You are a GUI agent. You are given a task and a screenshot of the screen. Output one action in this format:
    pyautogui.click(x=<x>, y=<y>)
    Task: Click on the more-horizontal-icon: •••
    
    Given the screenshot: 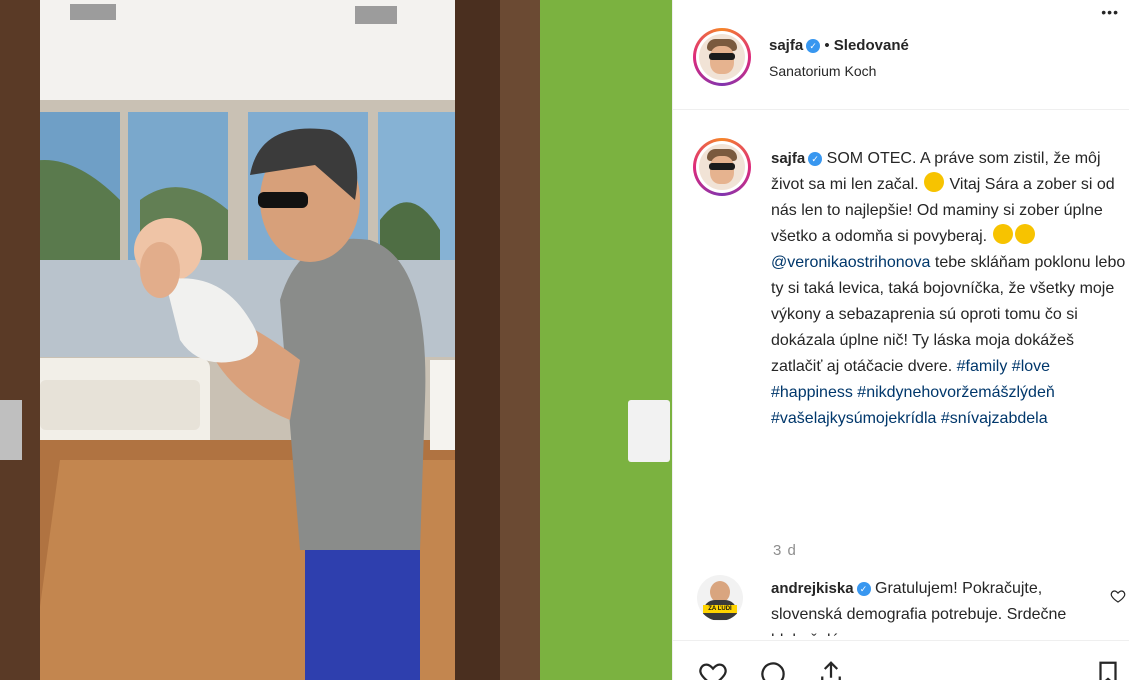 What is the action you would take?
    pyautogui.click(x=1110, y=12)
    